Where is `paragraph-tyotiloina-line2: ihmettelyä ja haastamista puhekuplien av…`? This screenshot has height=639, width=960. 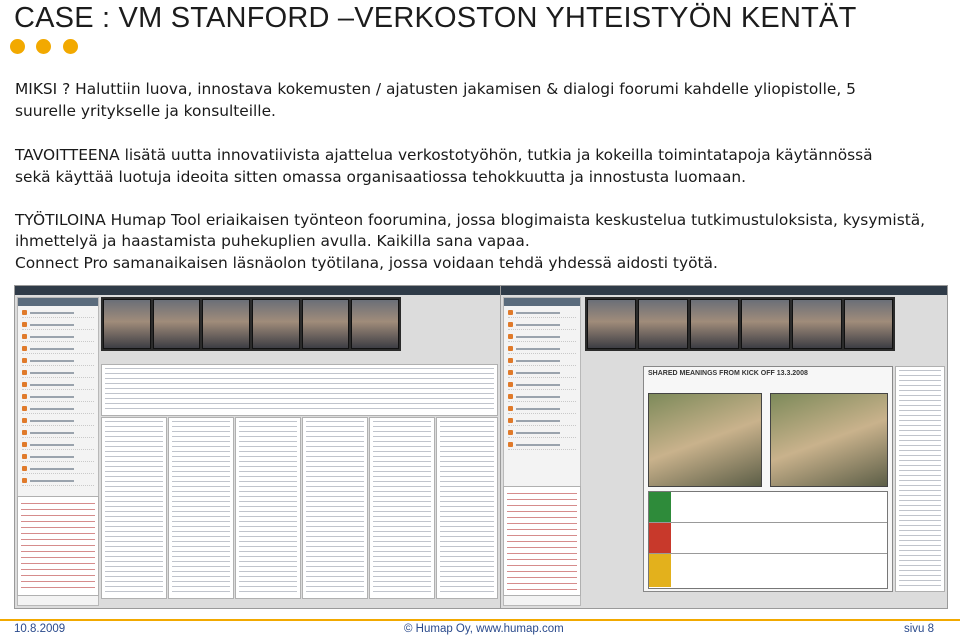 paragraph-tyotiloina-line2: ihmettelyä ja haastamista puhekuplien av… is located at coordinates (272, 241).